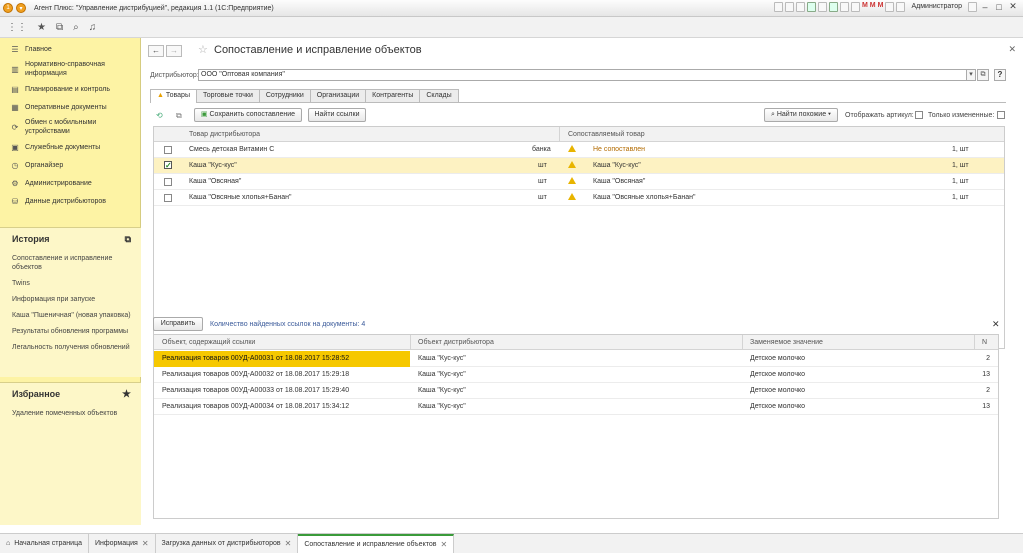  I want to click on row-number: 13, so click(986, 374).